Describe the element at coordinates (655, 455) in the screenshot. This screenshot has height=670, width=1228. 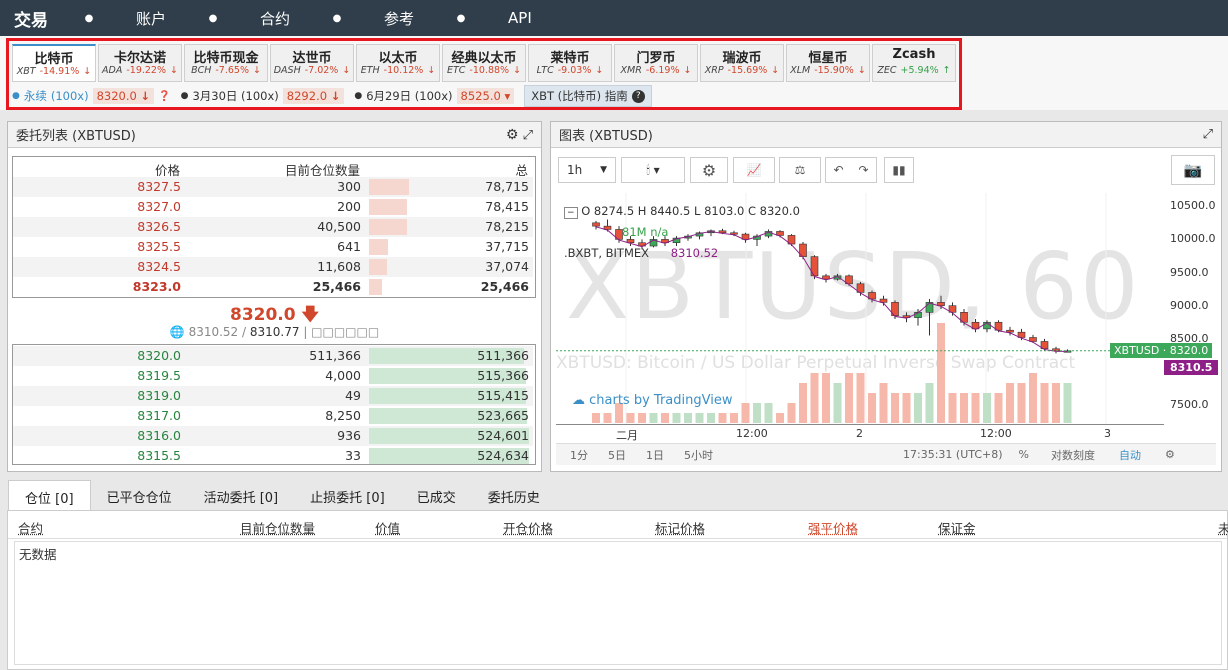
I see `range-1d: 1日` at that location.